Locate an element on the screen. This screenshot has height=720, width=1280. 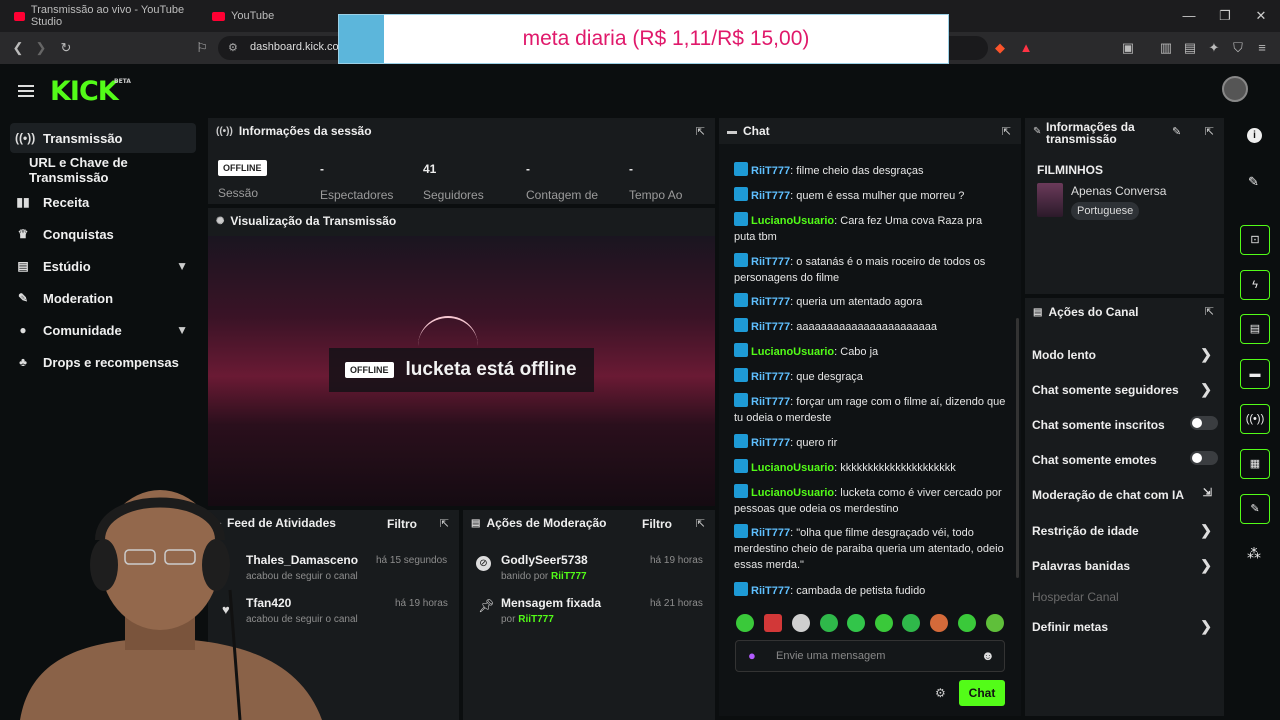
external-link-icon: ⇲ is located at coordinates (1207, 493).